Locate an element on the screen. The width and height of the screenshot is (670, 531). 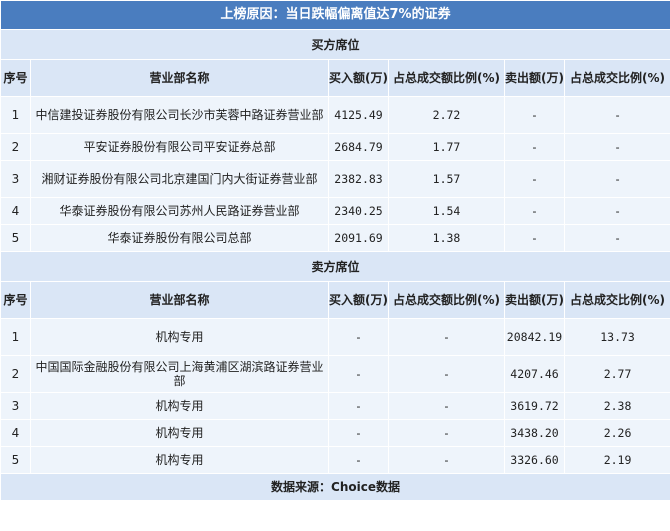
sell-ratio: 13.73 is located at coordinates (616, 337).